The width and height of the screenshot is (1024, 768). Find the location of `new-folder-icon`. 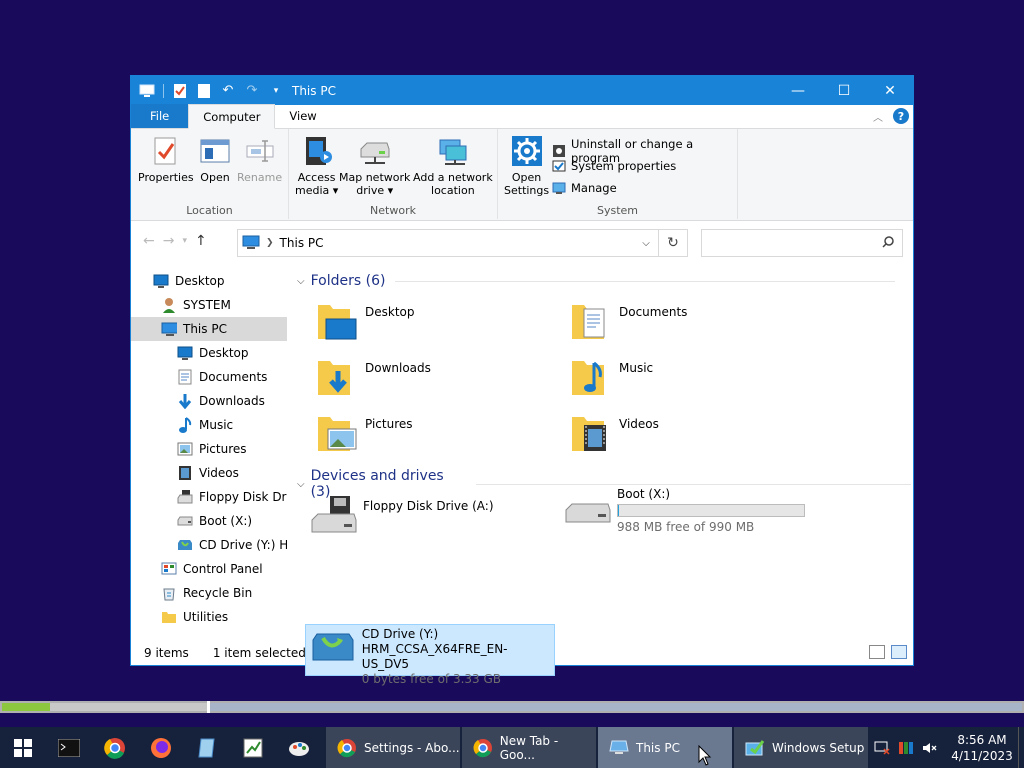

new-folder-icon is located at coordinates (204, 91).